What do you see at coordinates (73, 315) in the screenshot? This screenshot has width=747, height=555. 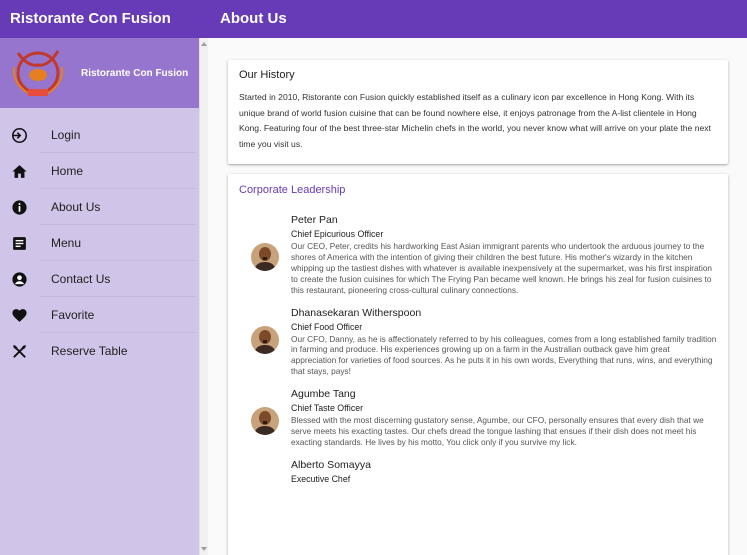 I see `sidebar-item-label: Favorite` at bounding box center [73, 315].